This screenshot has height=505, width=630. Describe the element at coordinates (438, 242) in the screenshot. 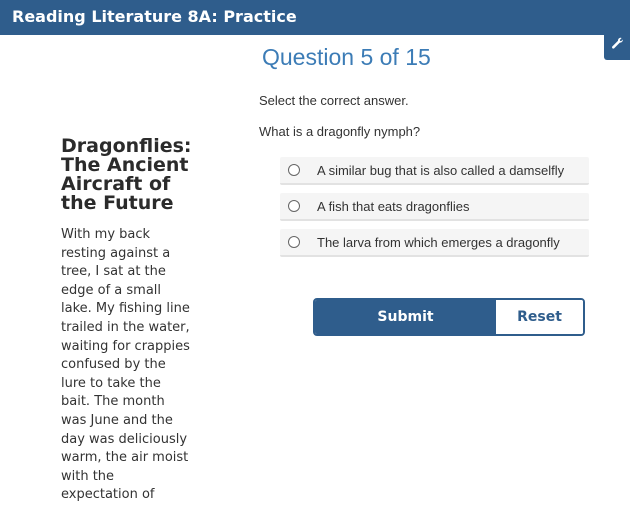

I see `answer-option-label: The larva from which emerges a dragonfly` at that location.